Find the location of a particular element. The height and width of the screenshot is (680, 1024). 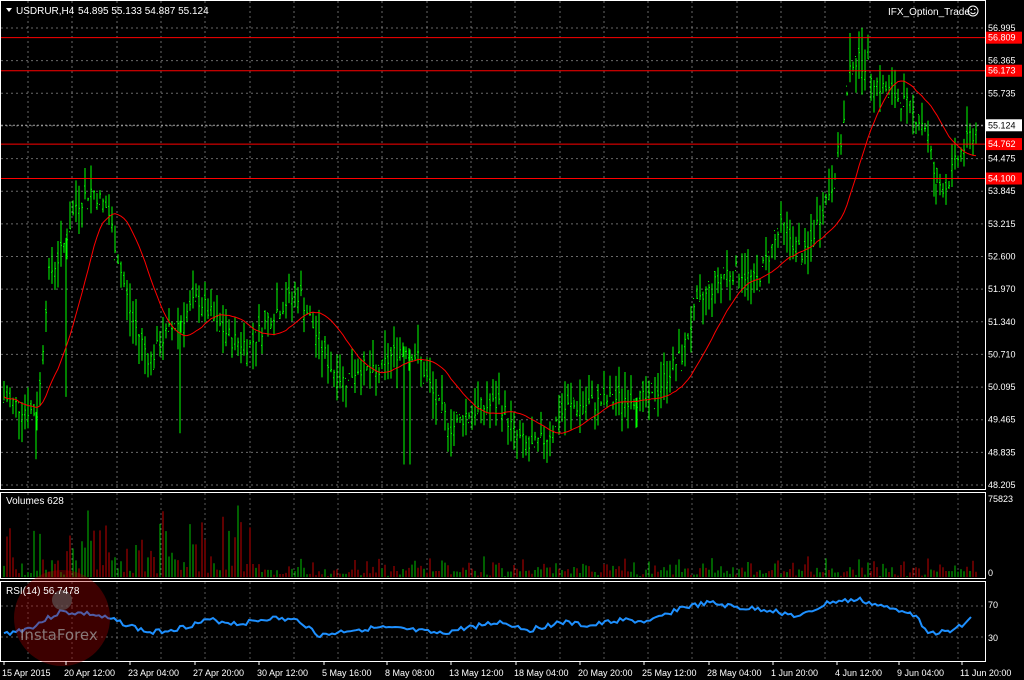

expert-name: IFX_Option_Trade is located at coordinates (929, 12).